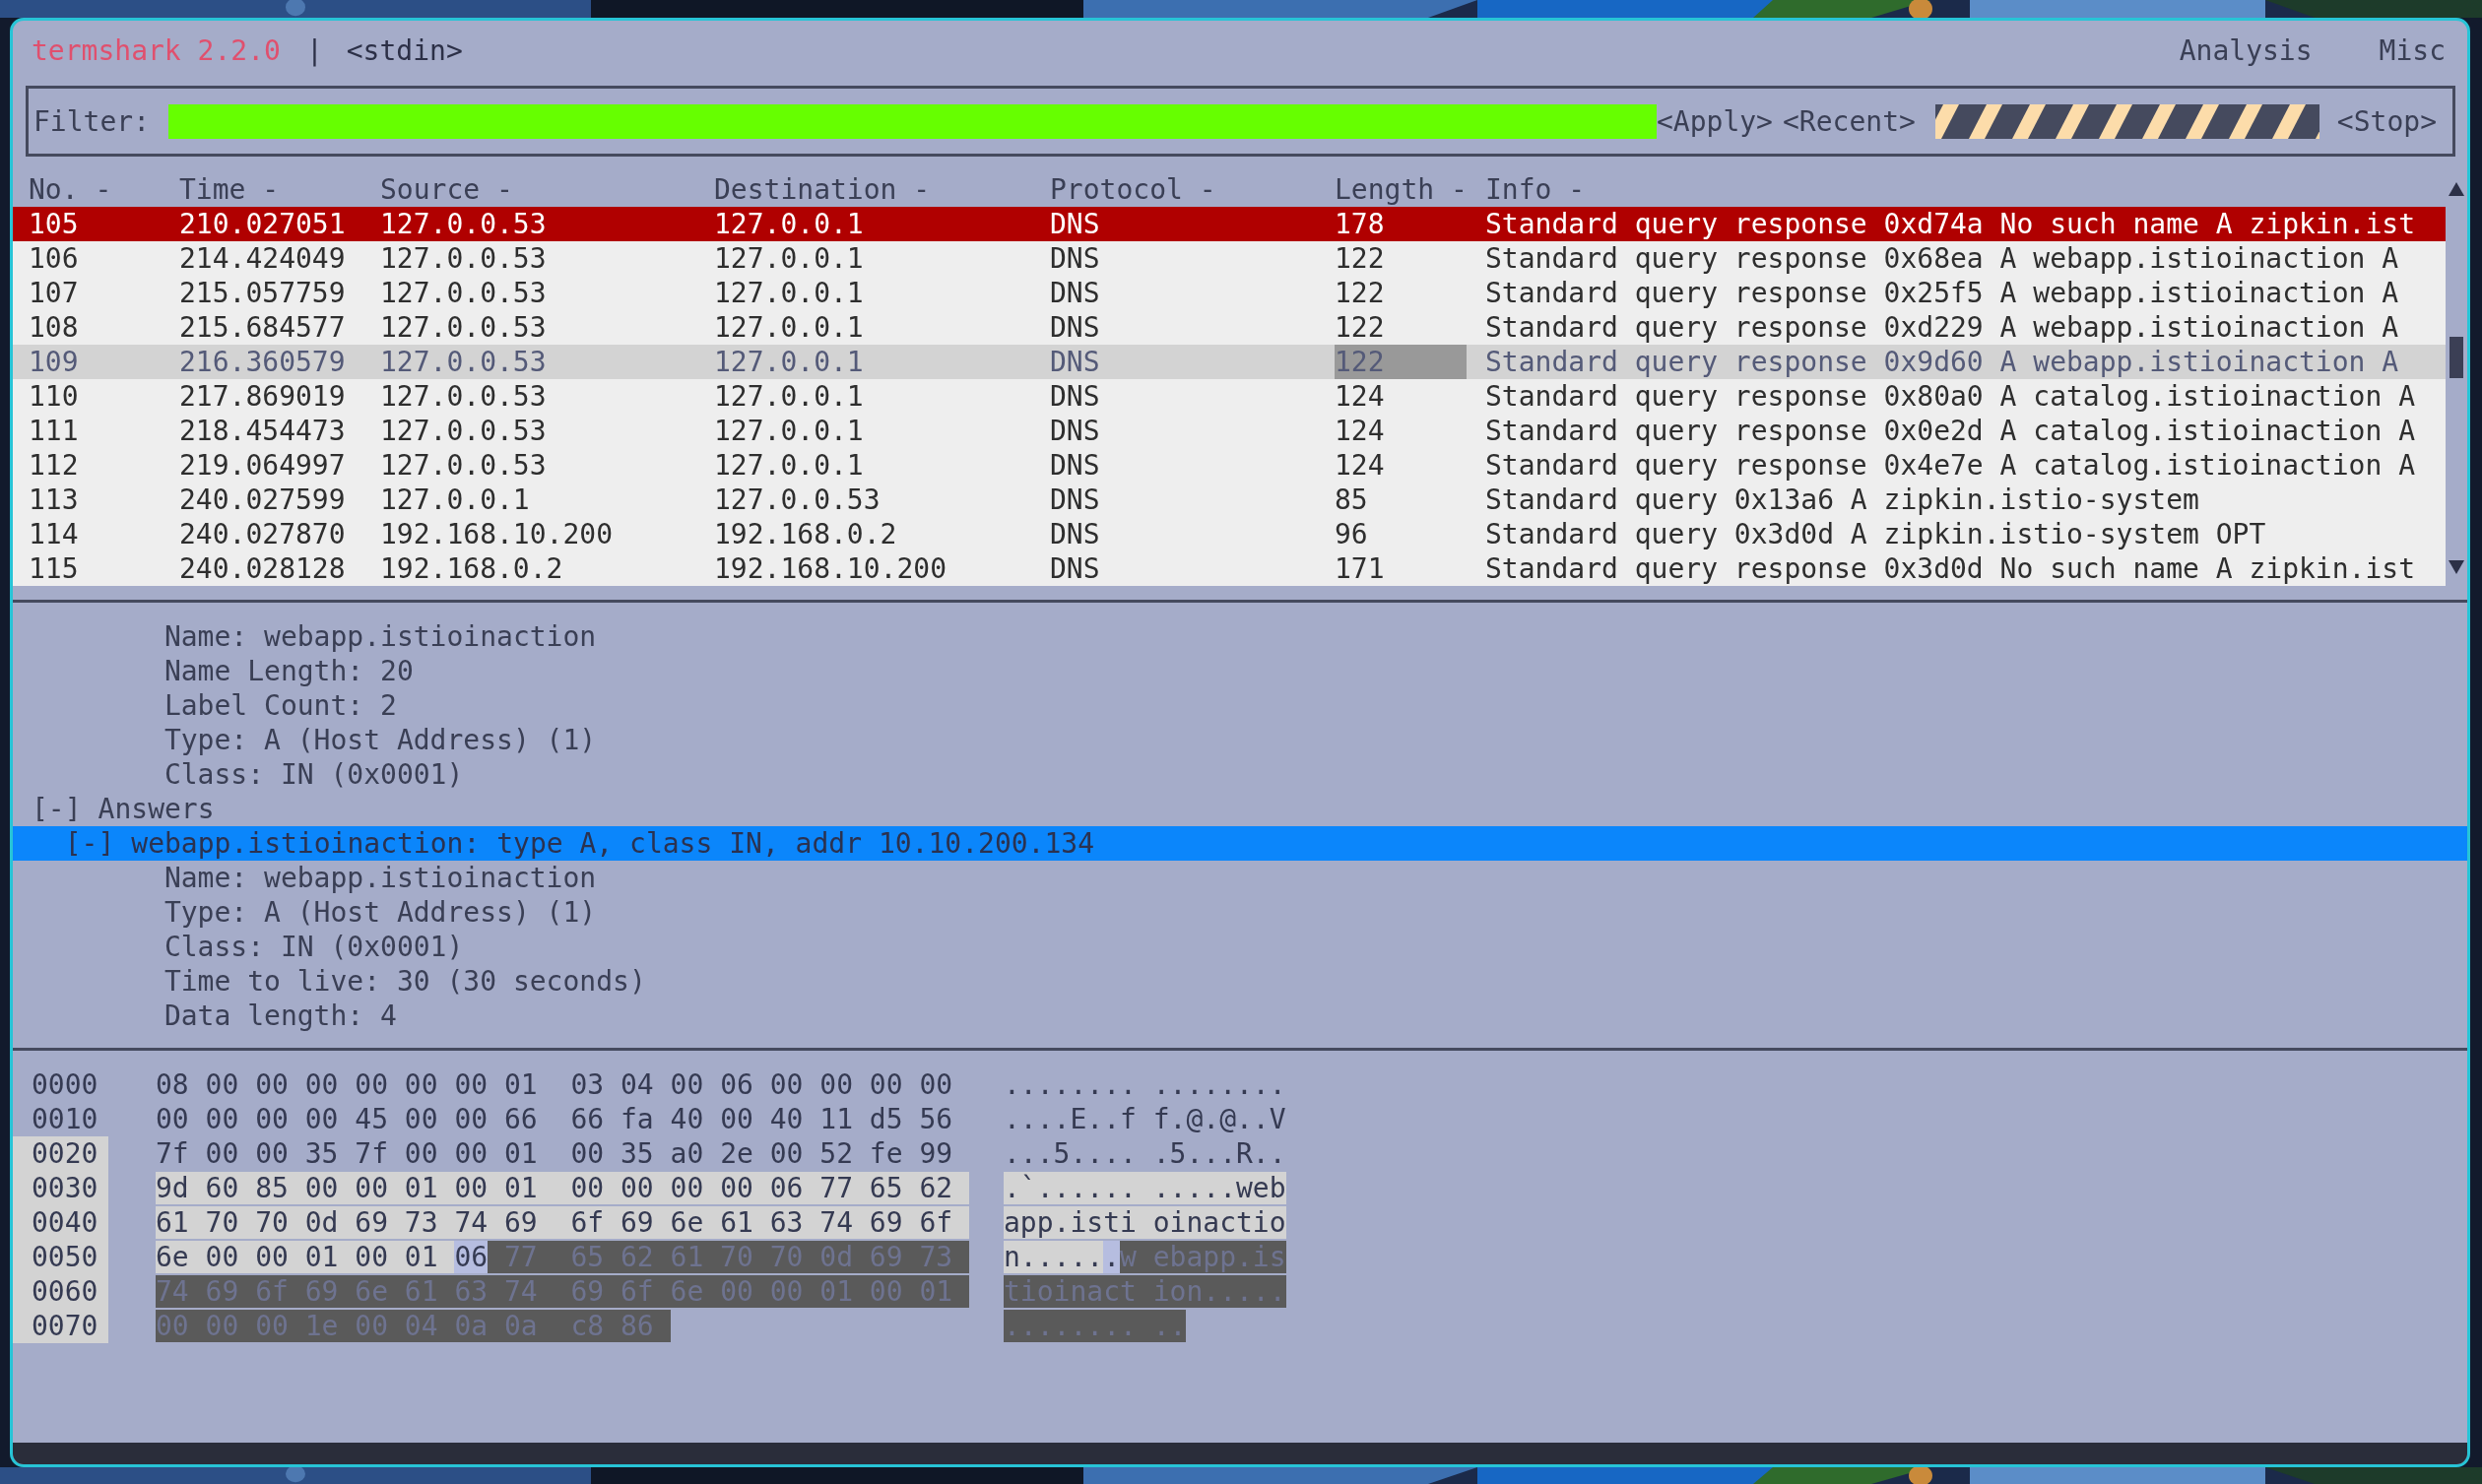 Image resolution: width=2482 pixels, height=1484 pixels. What do you see at coordinates (263, 327) in the screenshot?
I see `table-cell-text: 215.684577` at bounding box center [263, 327].